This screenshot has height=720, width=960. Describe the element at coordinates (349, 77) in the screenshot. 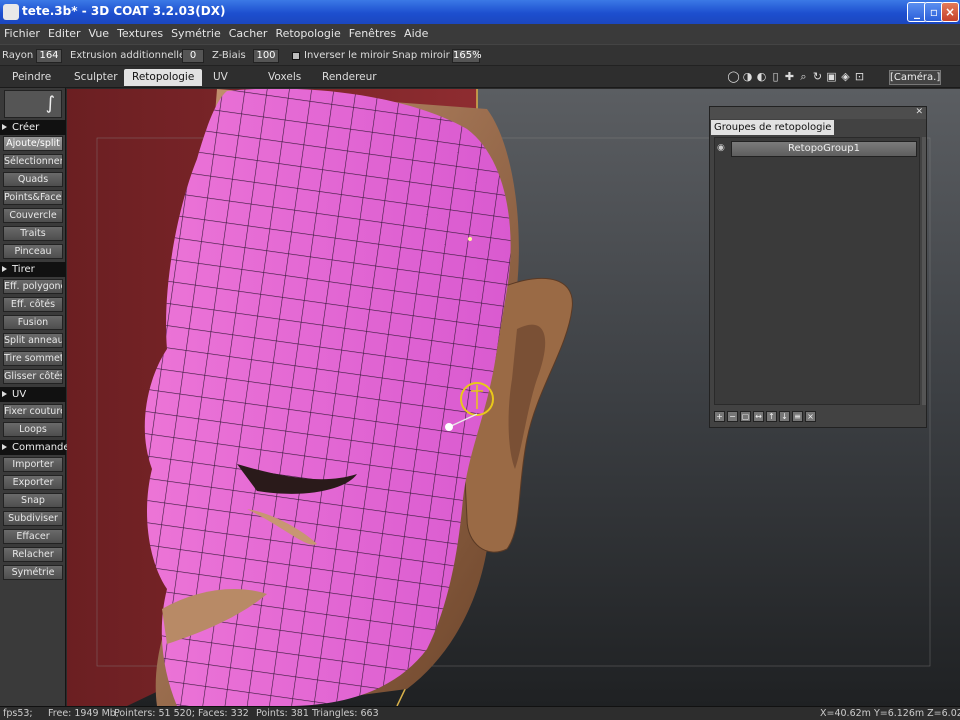

I see `tab-rendereur: Rendereur` at that location.